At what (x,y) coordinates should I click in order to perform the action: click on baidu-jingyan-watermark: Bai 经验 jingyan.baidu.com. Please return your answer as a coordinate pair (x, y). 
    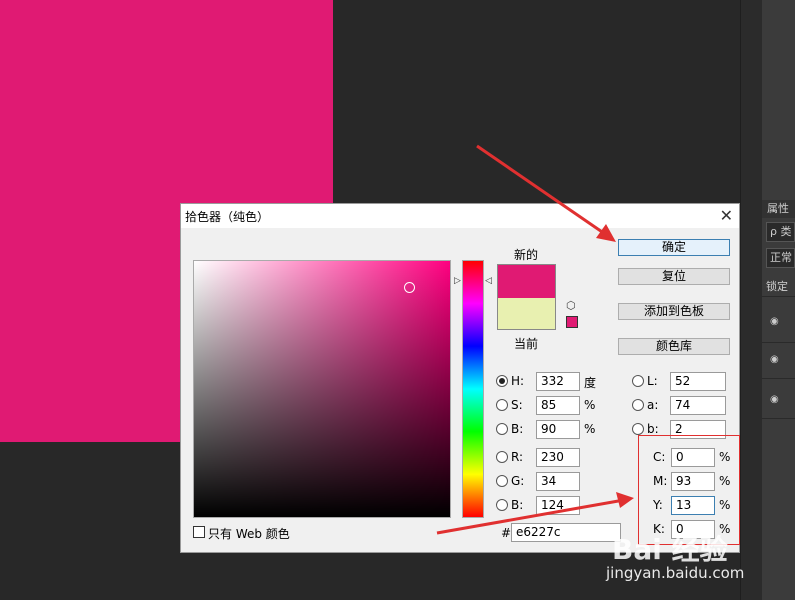
    Looking at the image, I should click on (679, 558).